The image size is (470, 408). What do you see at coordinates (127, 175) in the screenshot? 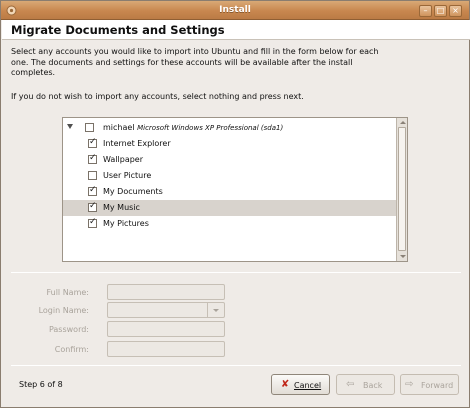
I see `item-label: User Picture` at bounding box center [127, 175].